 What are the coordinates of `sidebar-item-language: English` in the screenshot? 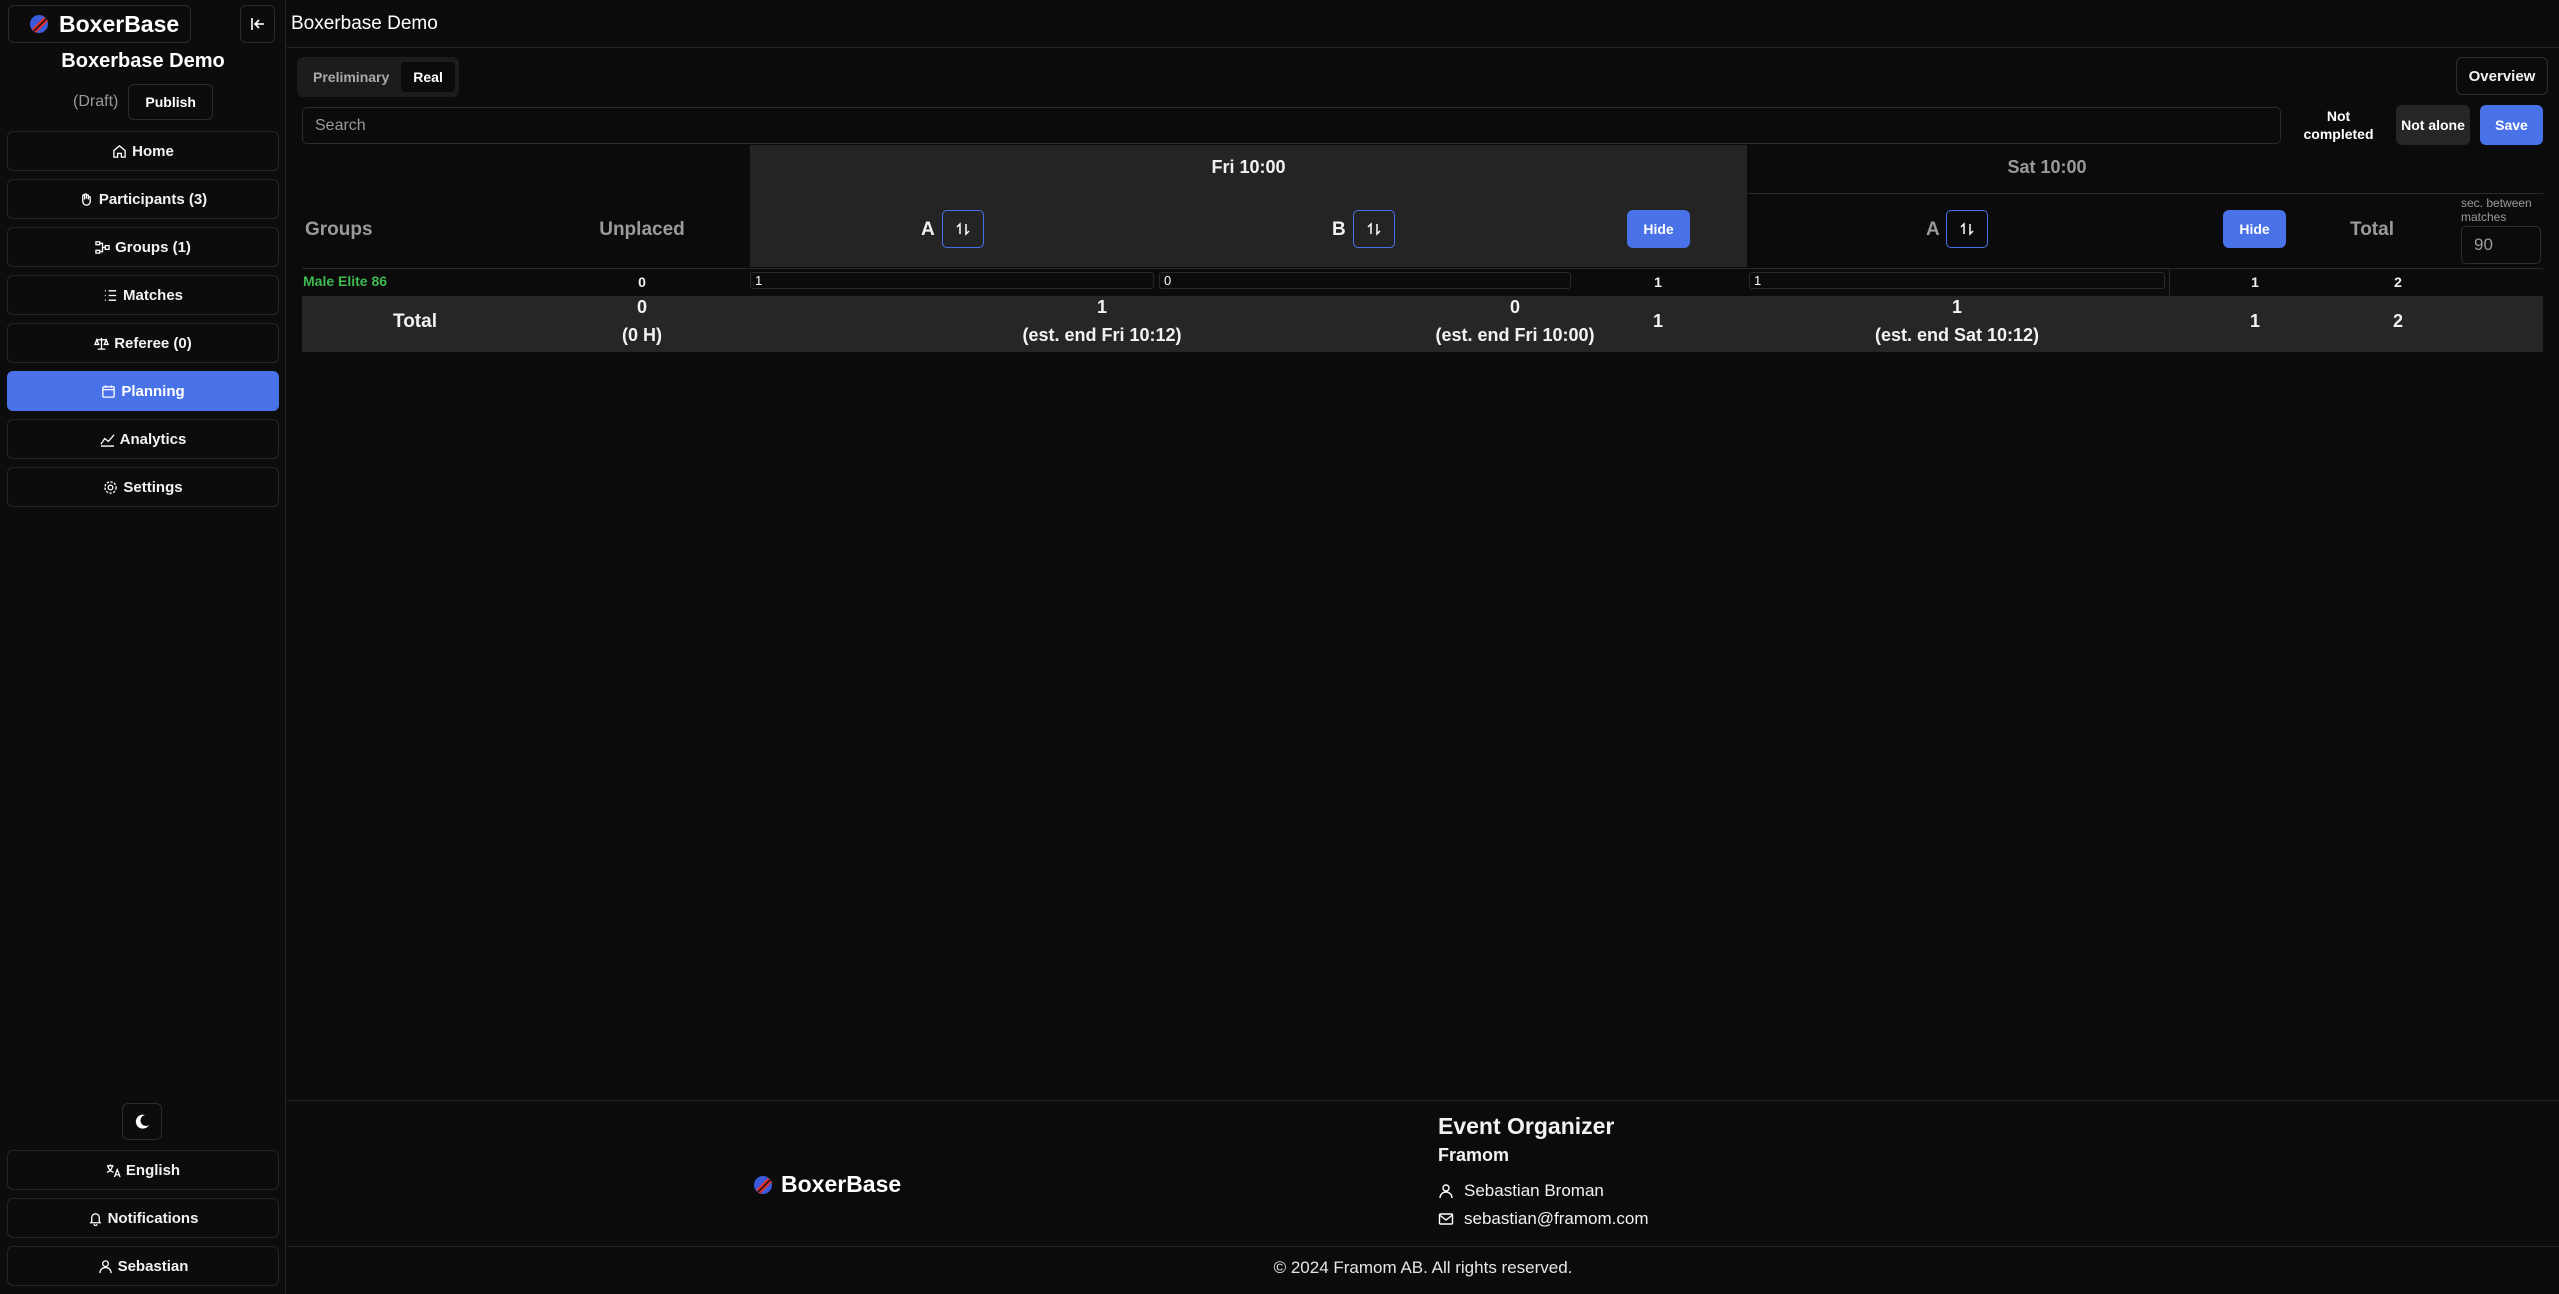 It's located at (143, 1170).